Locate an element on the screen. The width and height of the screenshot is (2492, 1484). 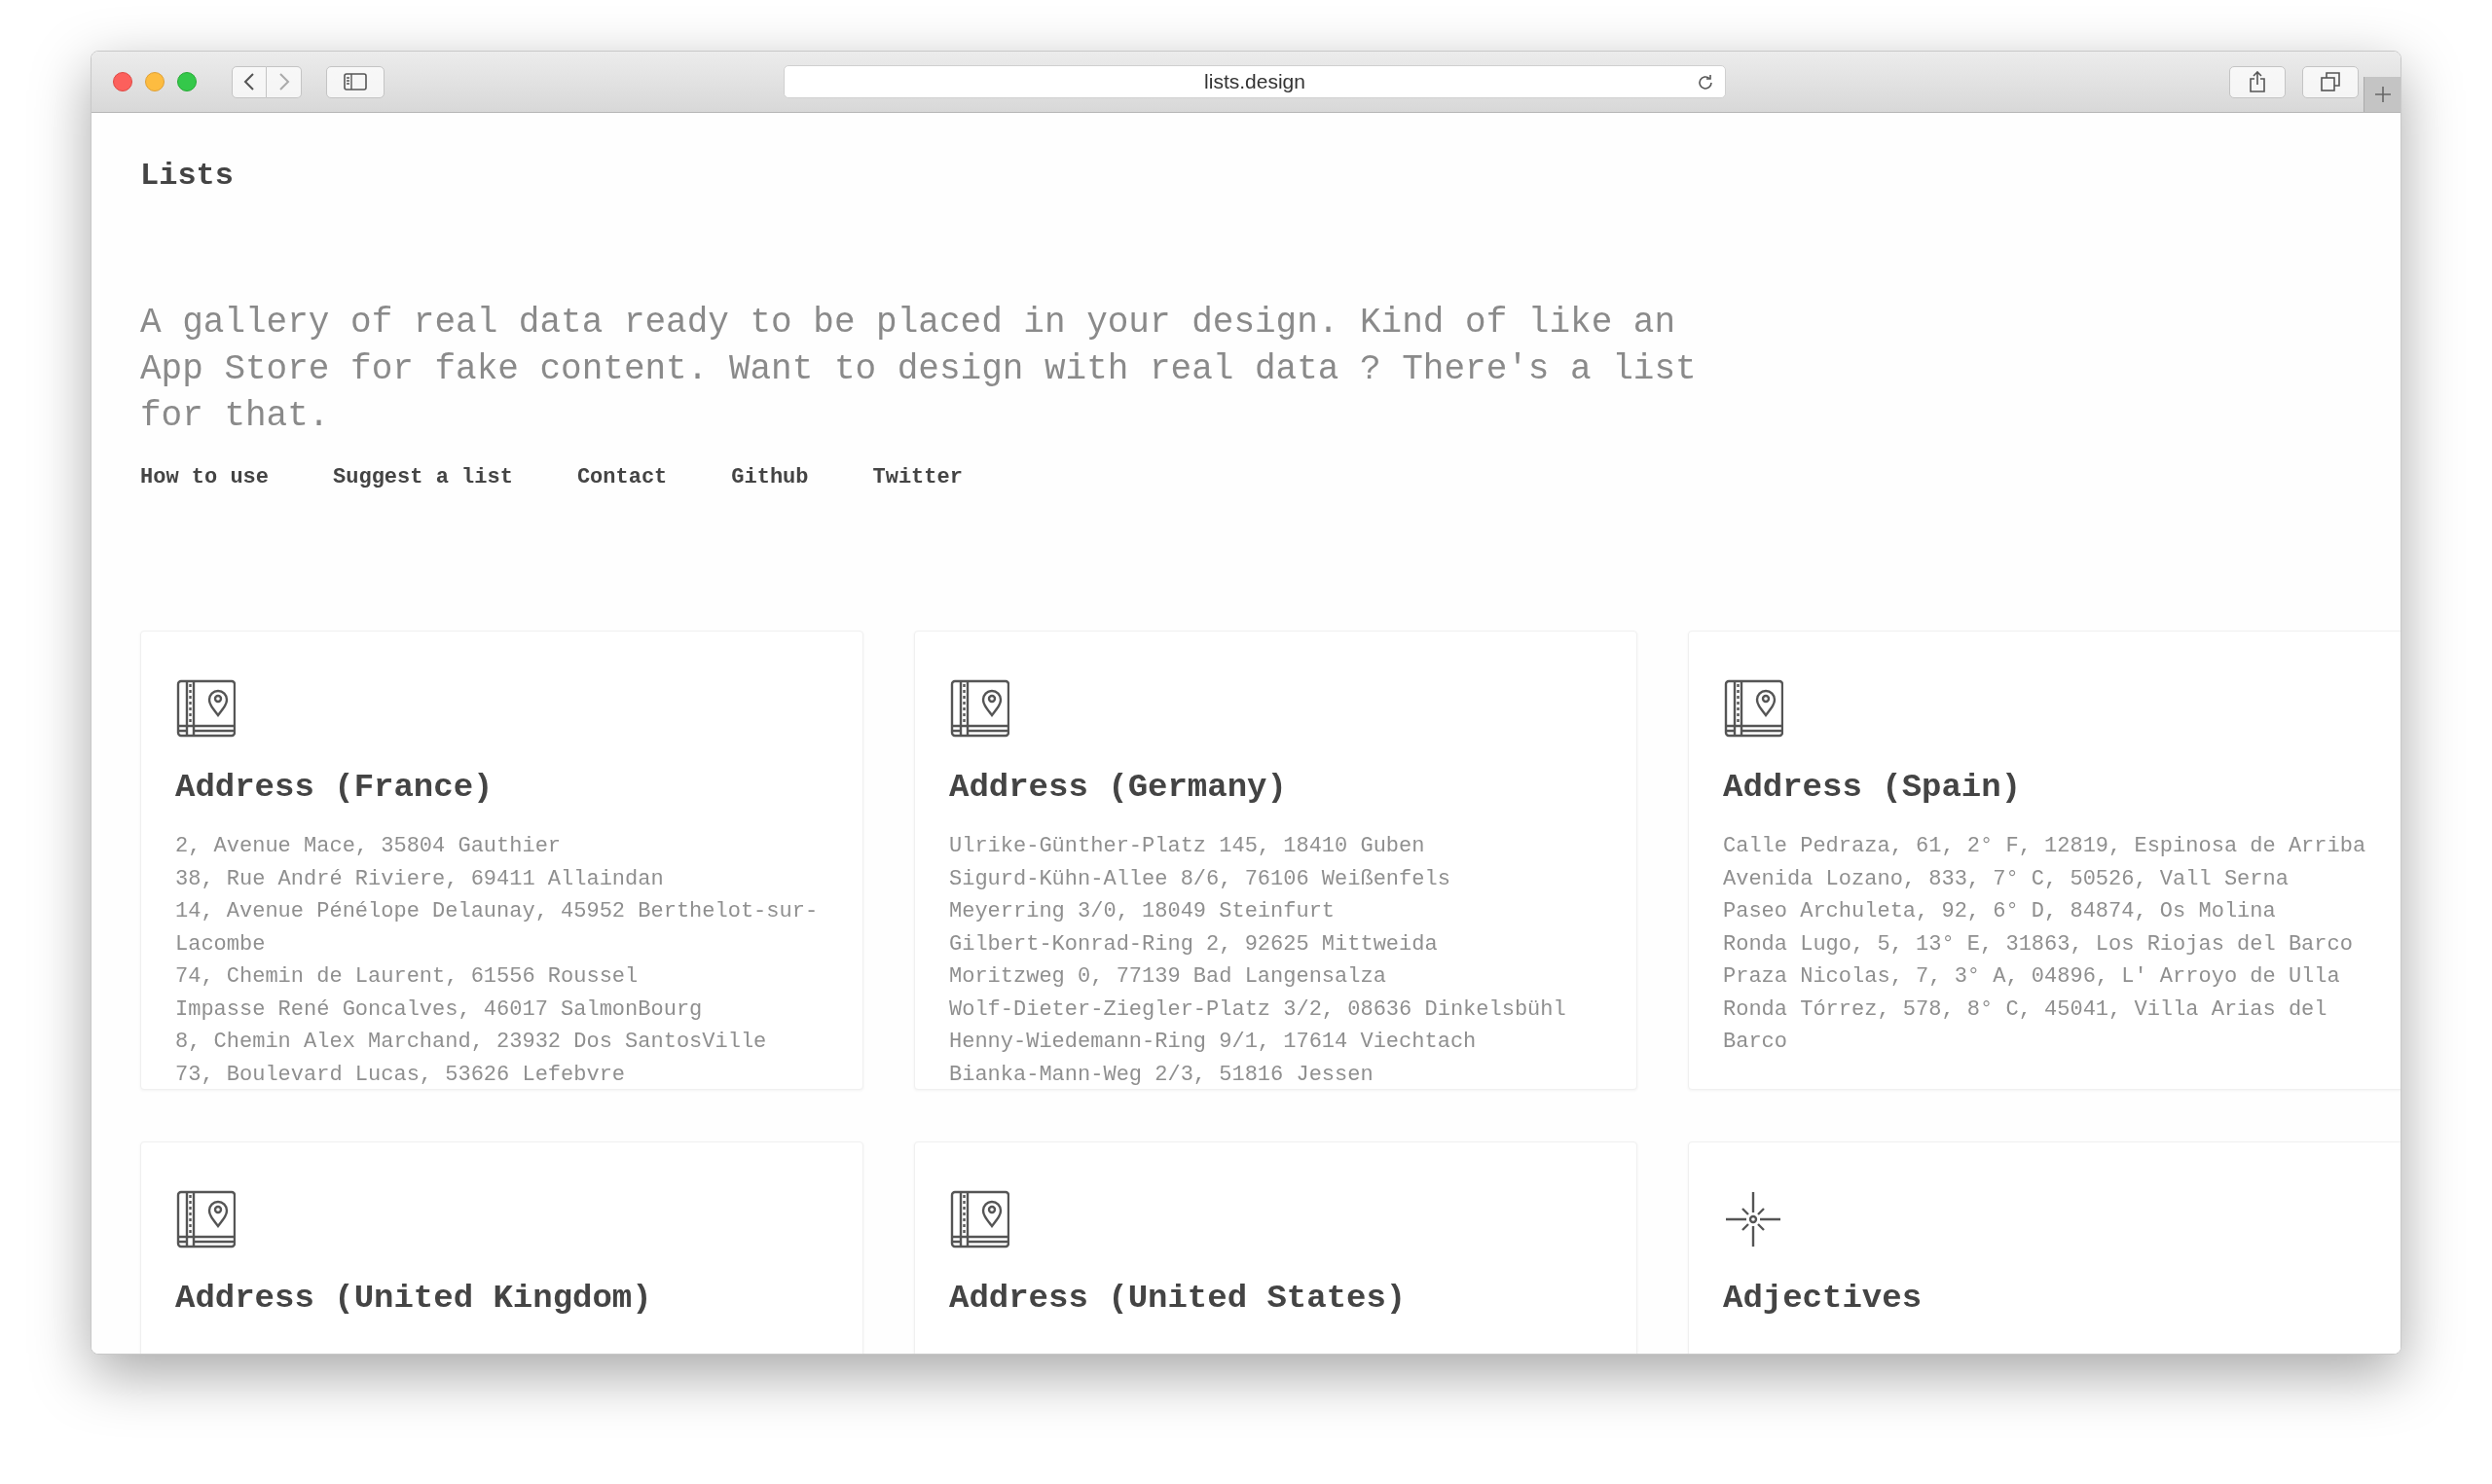
address-line: 74, Chemin de Laurent, 61556 Roussel is located at coordinates (407, 977).